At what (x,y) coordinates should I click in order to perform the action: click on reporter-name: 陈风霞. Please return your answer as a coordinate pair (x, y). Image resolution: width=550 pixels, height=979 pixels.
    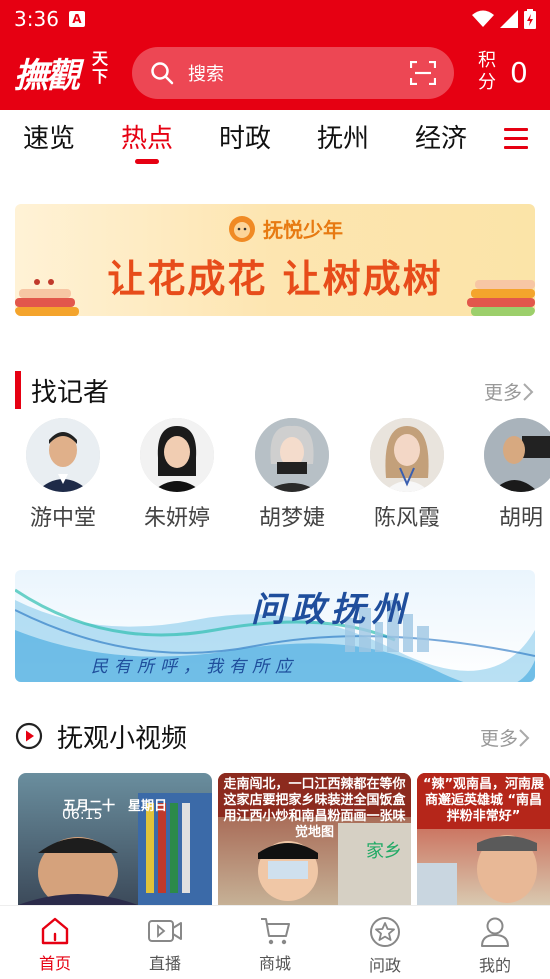
    Looking at the image, I should click on (406, 517).